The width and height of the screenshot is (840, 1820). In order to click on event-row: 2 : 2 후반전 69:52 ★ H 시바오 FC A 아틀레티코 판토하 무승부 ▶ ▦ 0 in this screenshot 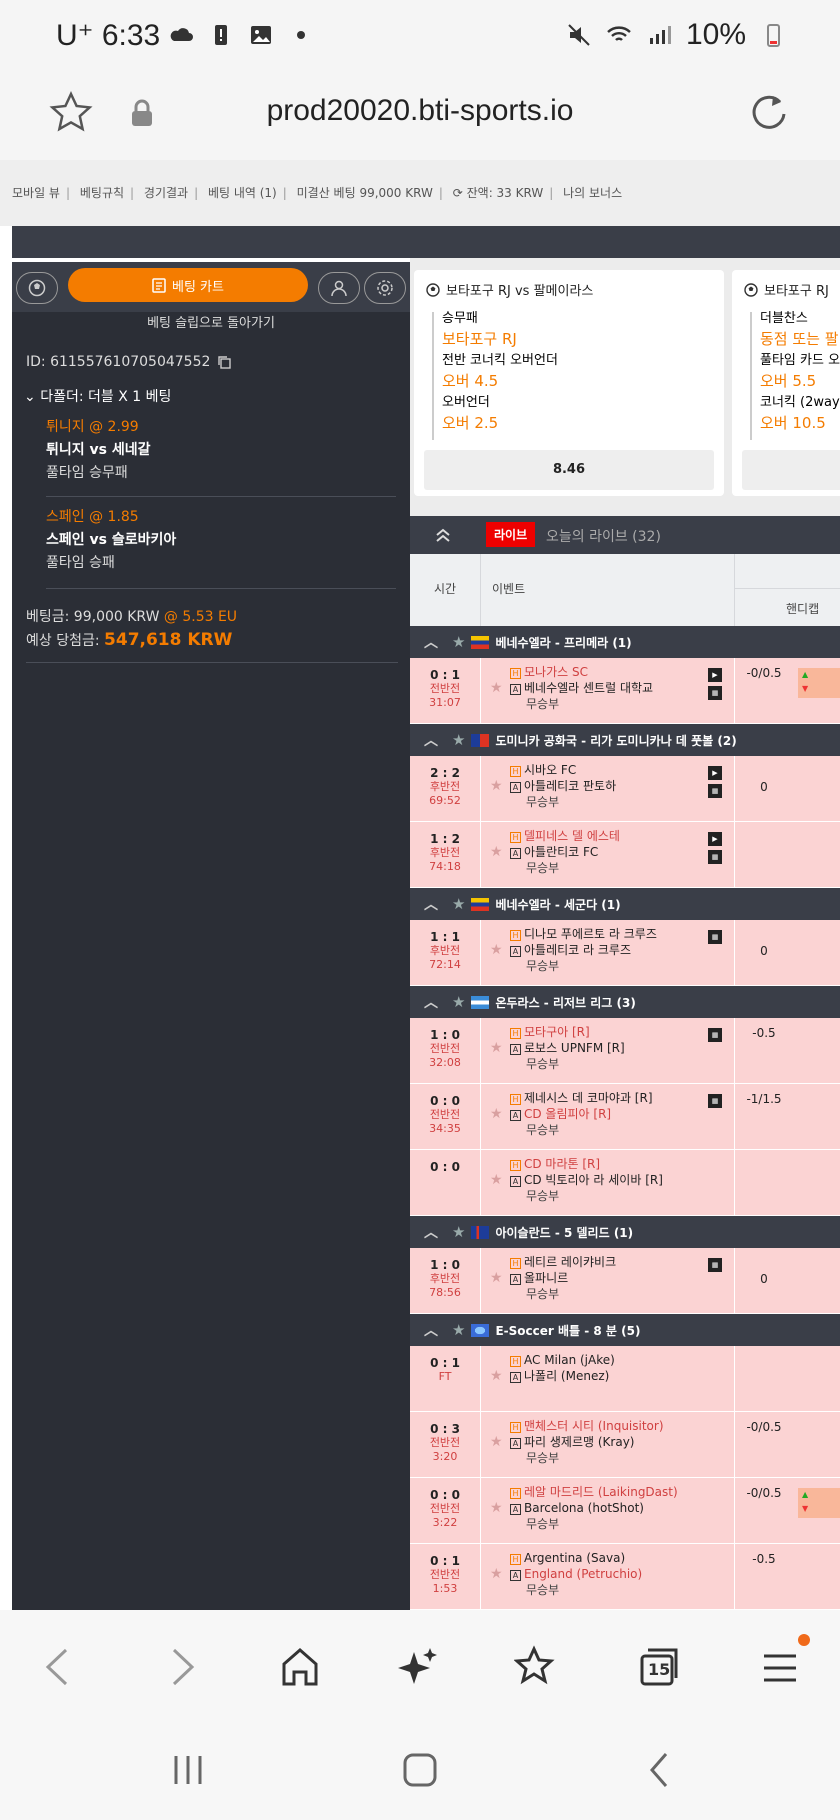, I will do `click(625, 789)`.